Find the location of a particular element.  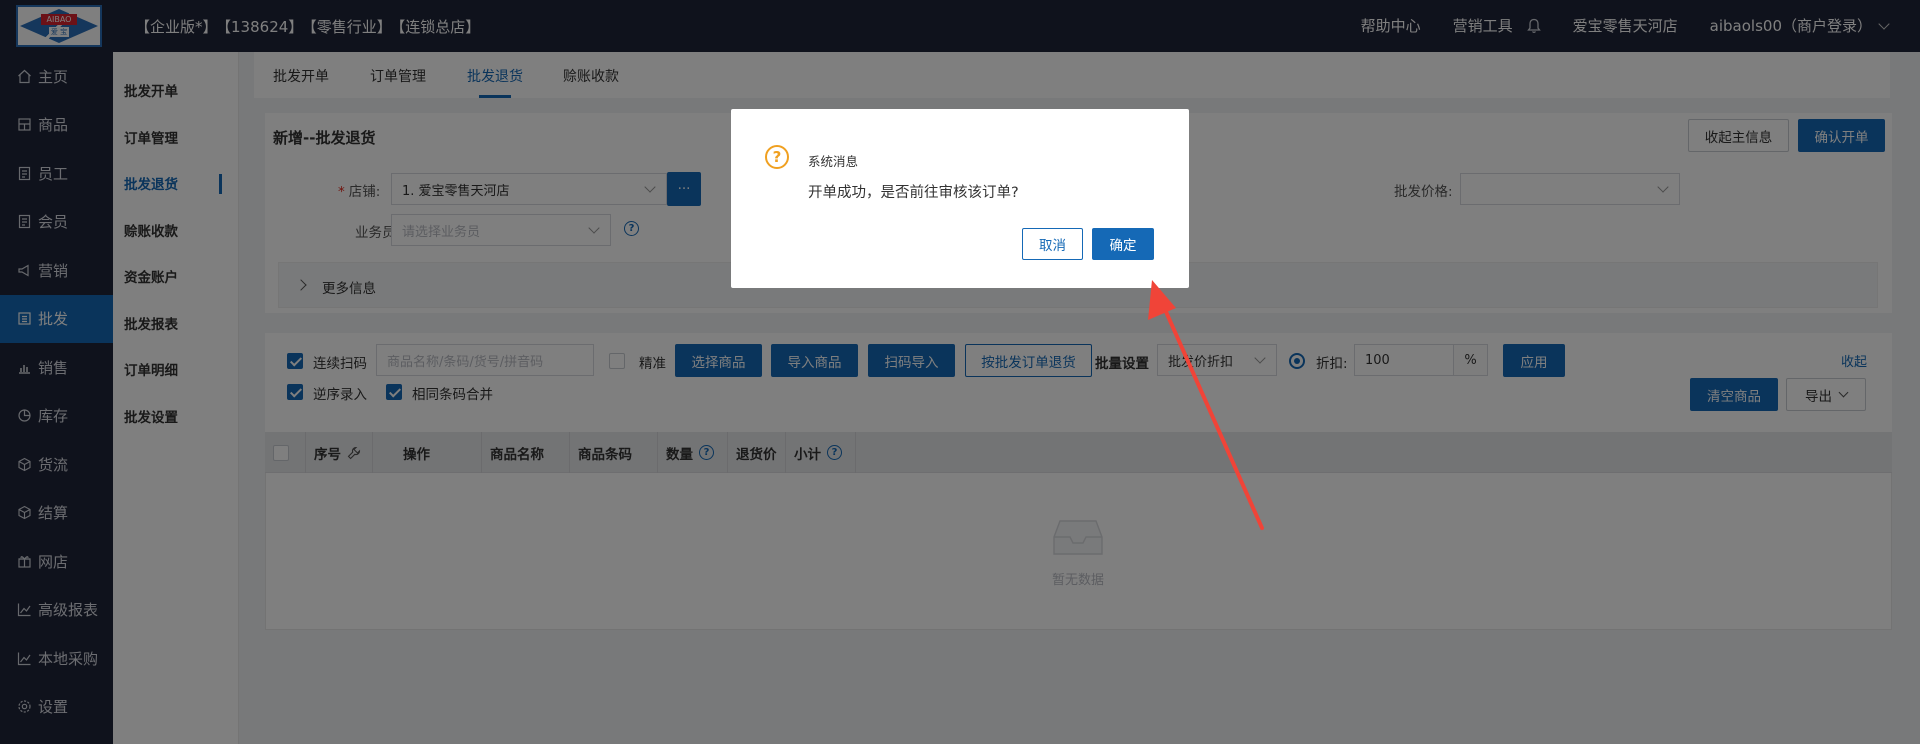

dialog-message: 开单成功，是否前往审核该订单? is located at coordinates (913, 193).